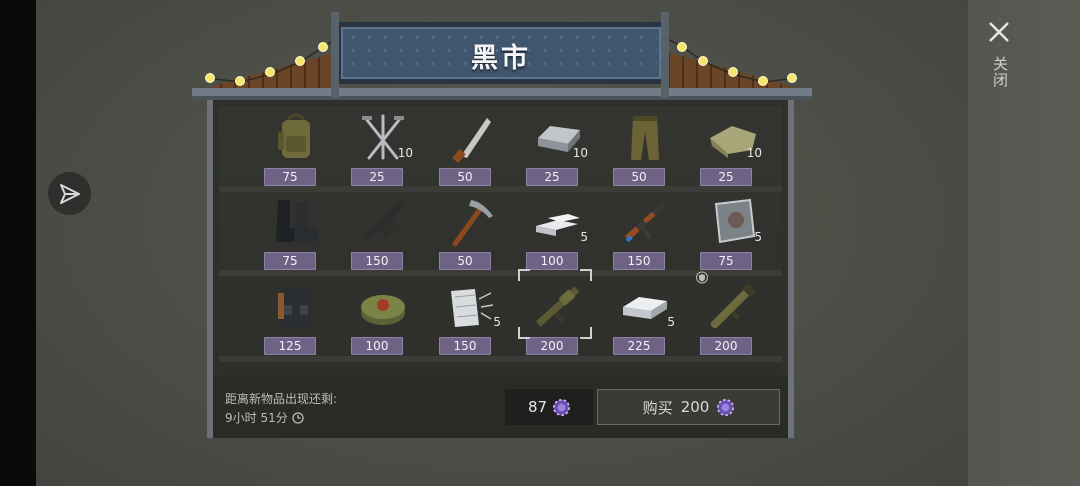  What do you see at coordinates (549, 407) in the screenshot?
I see `currency-balance: 87` at bounding box center [549, 407].